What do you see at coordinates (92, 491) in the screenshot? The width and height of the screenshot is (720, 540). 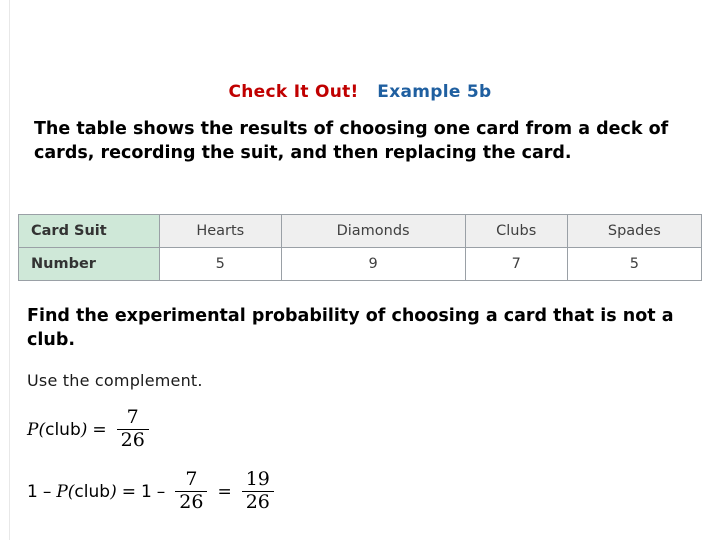 I see `equation2-argument: club` at bounding box center [92, 491].